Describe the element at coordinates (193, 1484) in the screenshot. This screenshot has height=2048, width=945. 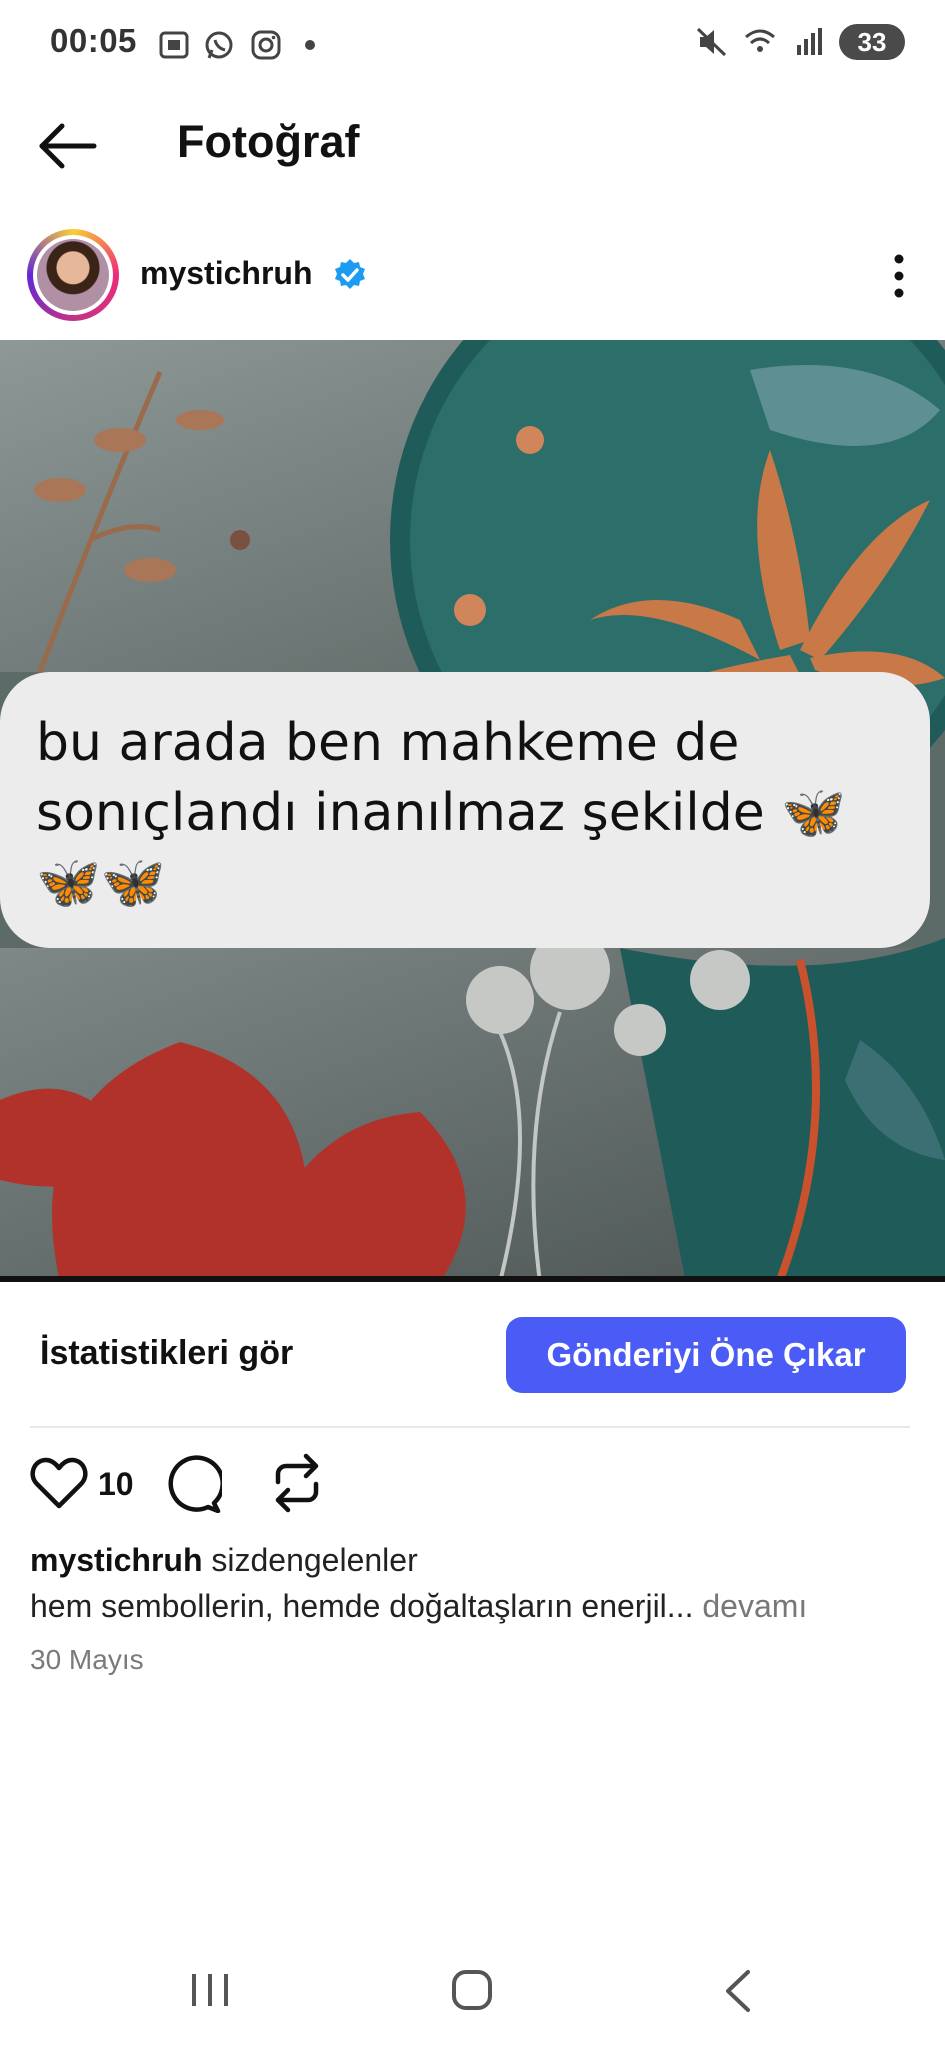
I see `comment-icon` at that location.